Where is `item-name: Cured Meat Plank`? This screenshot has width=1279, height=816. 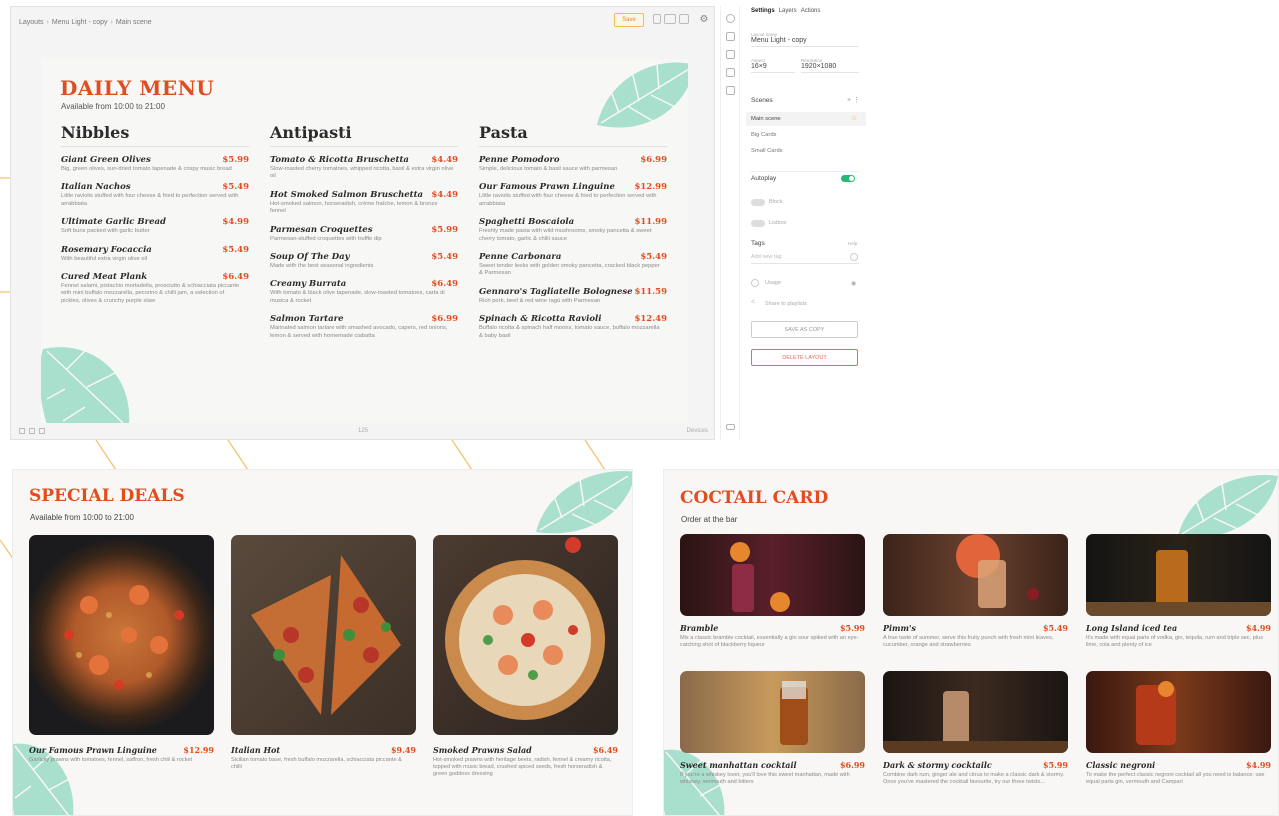
item-name: Cured Meat Plank is located at coordinates (104, 277).